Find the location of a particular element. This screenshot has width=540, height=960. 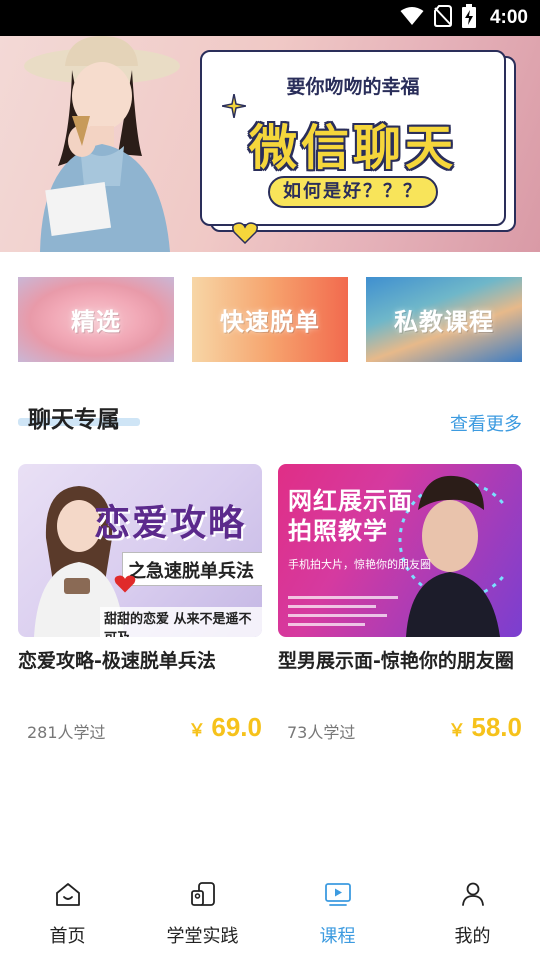

banner-headline: 微信聊天 is located at coordinates (352, 148).